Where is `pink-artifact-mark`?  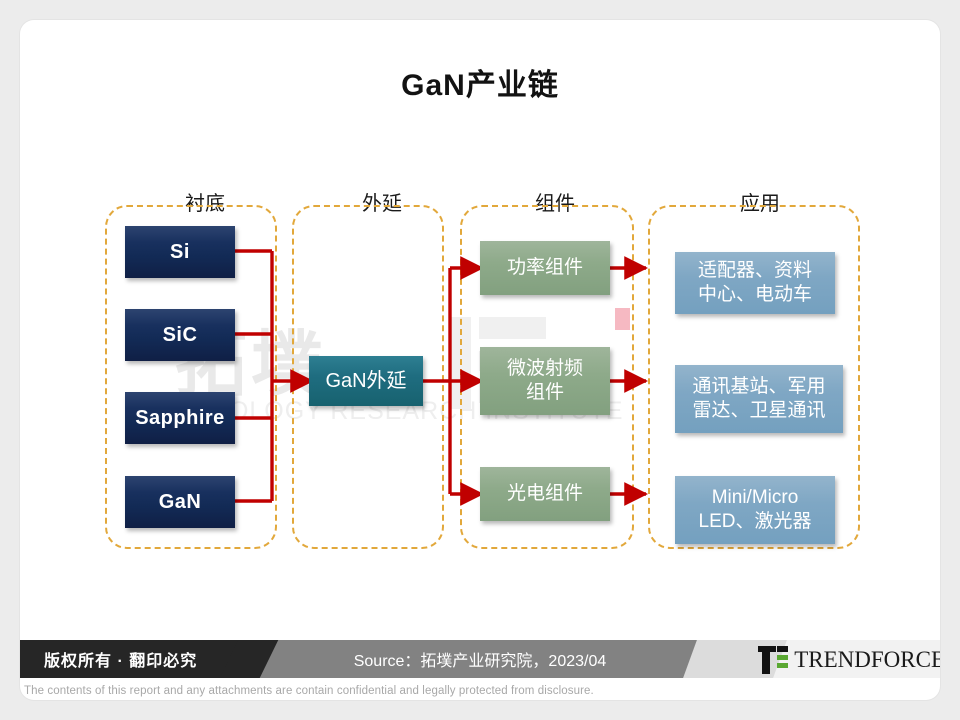 pink-artifact-mark is located at coordinates (622, 319).